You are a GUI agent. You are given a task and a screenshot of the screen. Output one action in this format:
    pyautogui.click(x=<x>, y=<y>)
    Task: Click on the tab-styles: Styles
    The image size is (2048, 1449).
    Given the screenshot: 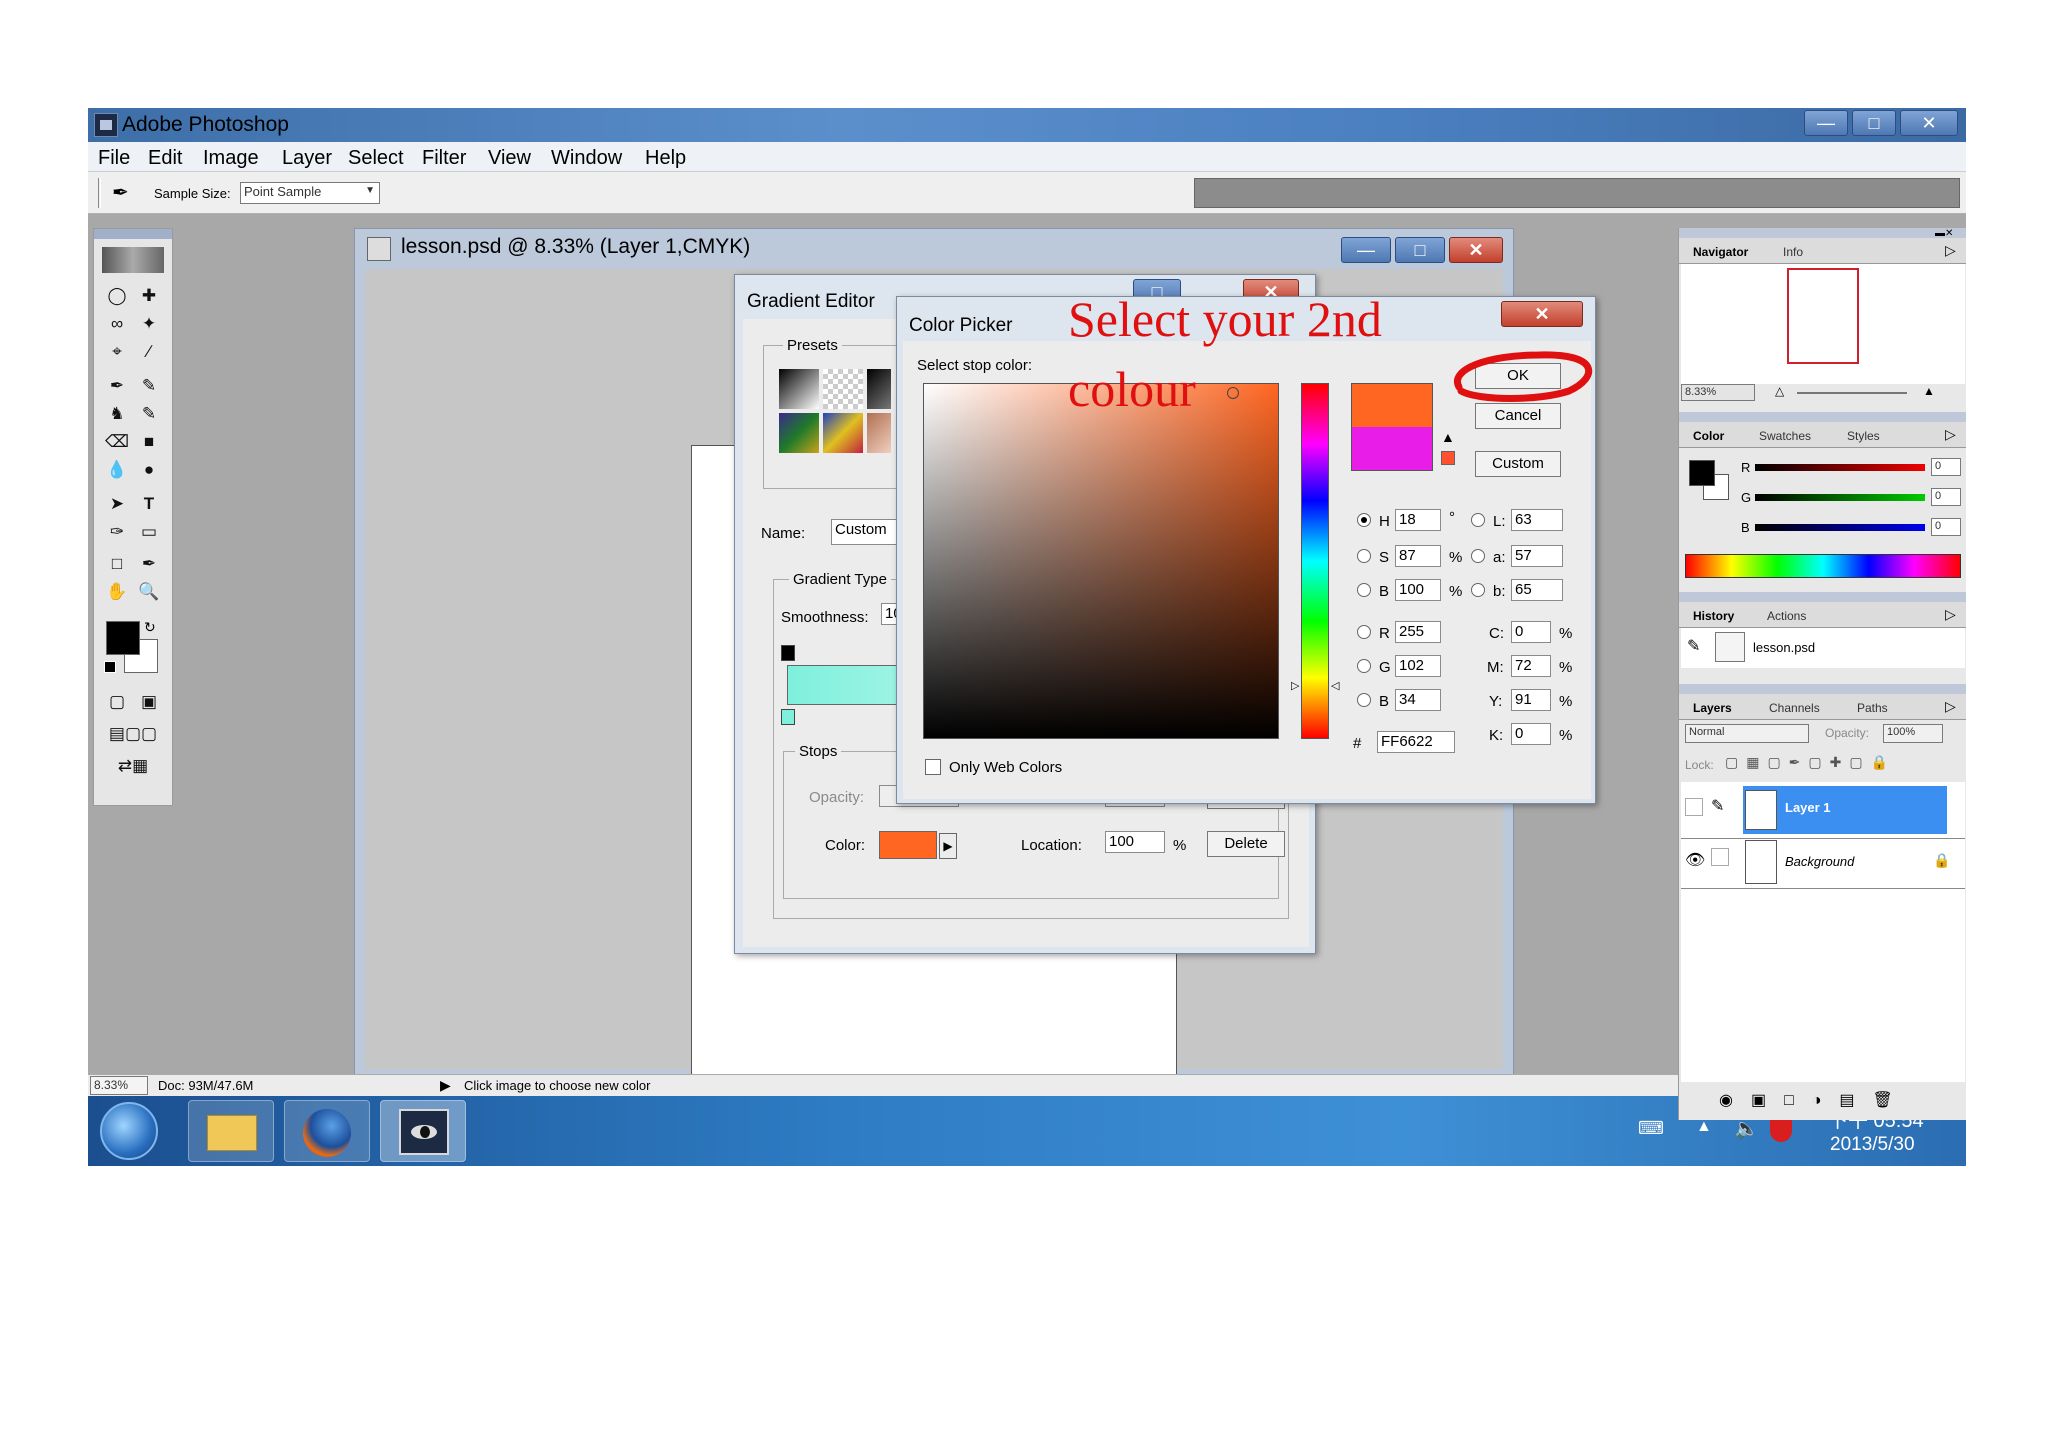 What is the action you would take?
    pyautogui.click(x=1863, y=436)
    